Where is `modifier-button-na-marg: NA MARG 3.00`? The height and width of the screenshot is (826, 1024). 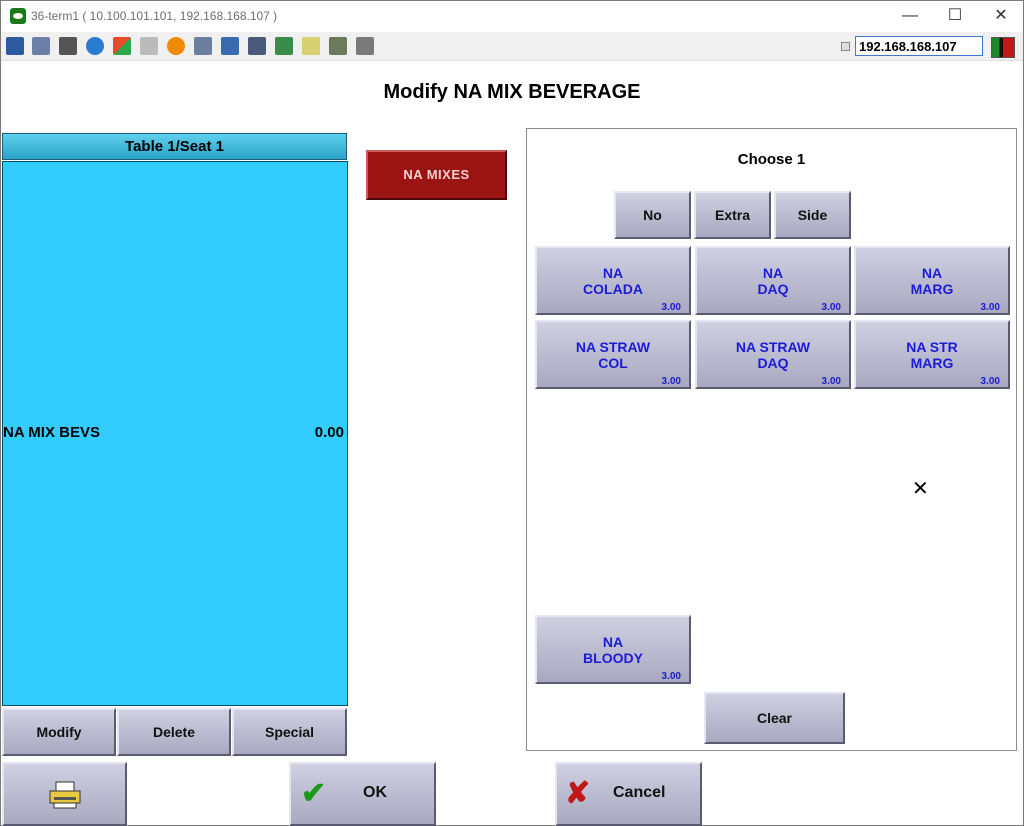
modifier-button-na-marg: NA MARG 3.00 is located at coordinates (932, 280).